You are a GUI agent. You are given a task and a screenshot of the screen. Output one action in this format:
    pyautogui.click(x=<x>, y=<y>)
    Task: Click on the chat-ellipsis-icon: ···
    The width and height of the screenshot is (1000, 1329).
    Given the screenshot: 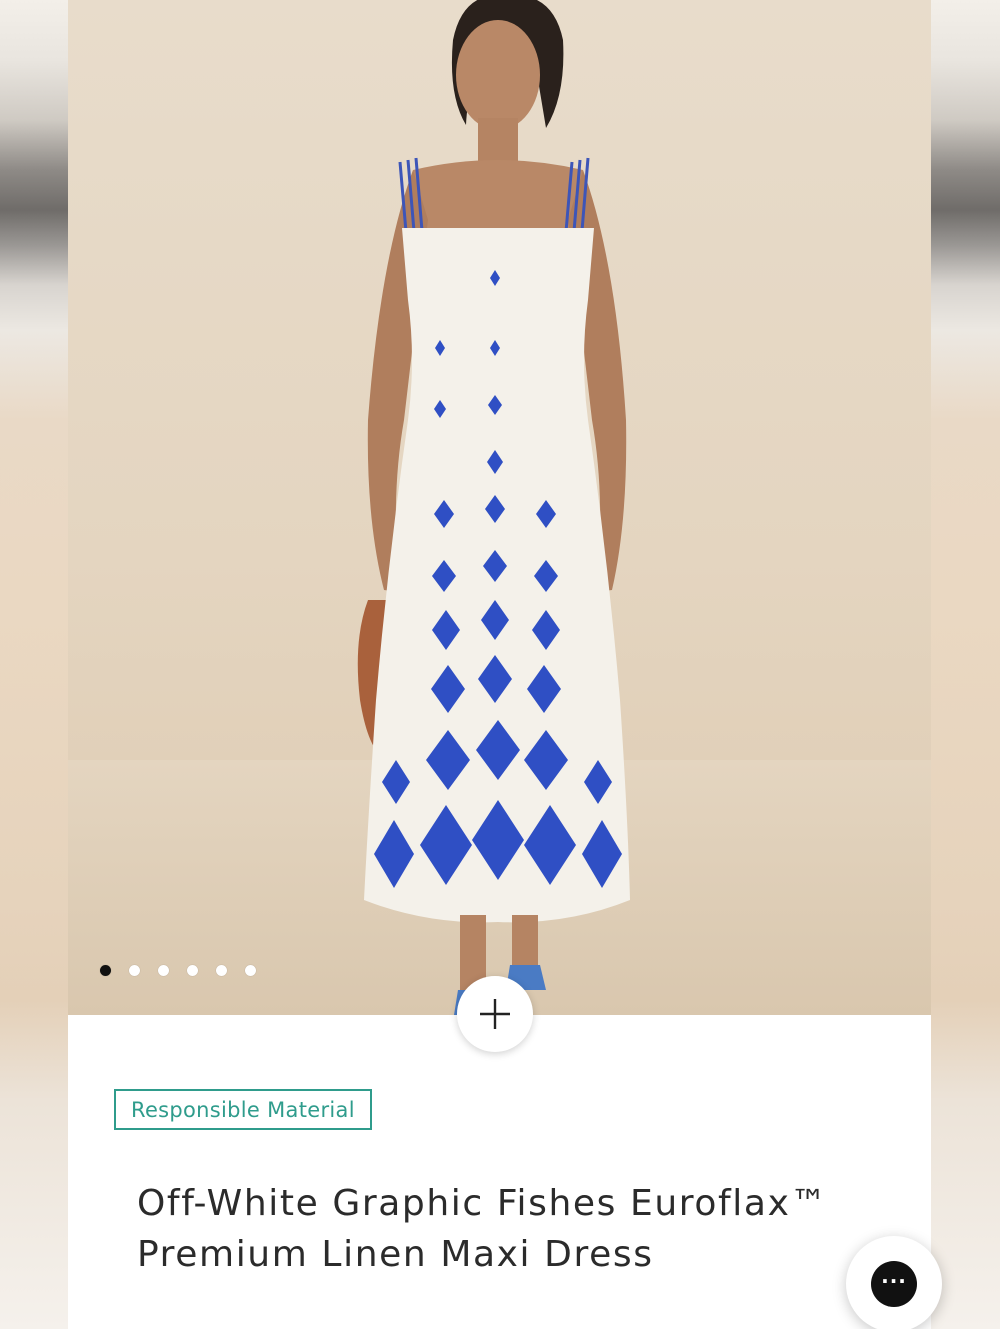 What is the action you would take?
    pyautogui.click(x=894, y=1284)
    